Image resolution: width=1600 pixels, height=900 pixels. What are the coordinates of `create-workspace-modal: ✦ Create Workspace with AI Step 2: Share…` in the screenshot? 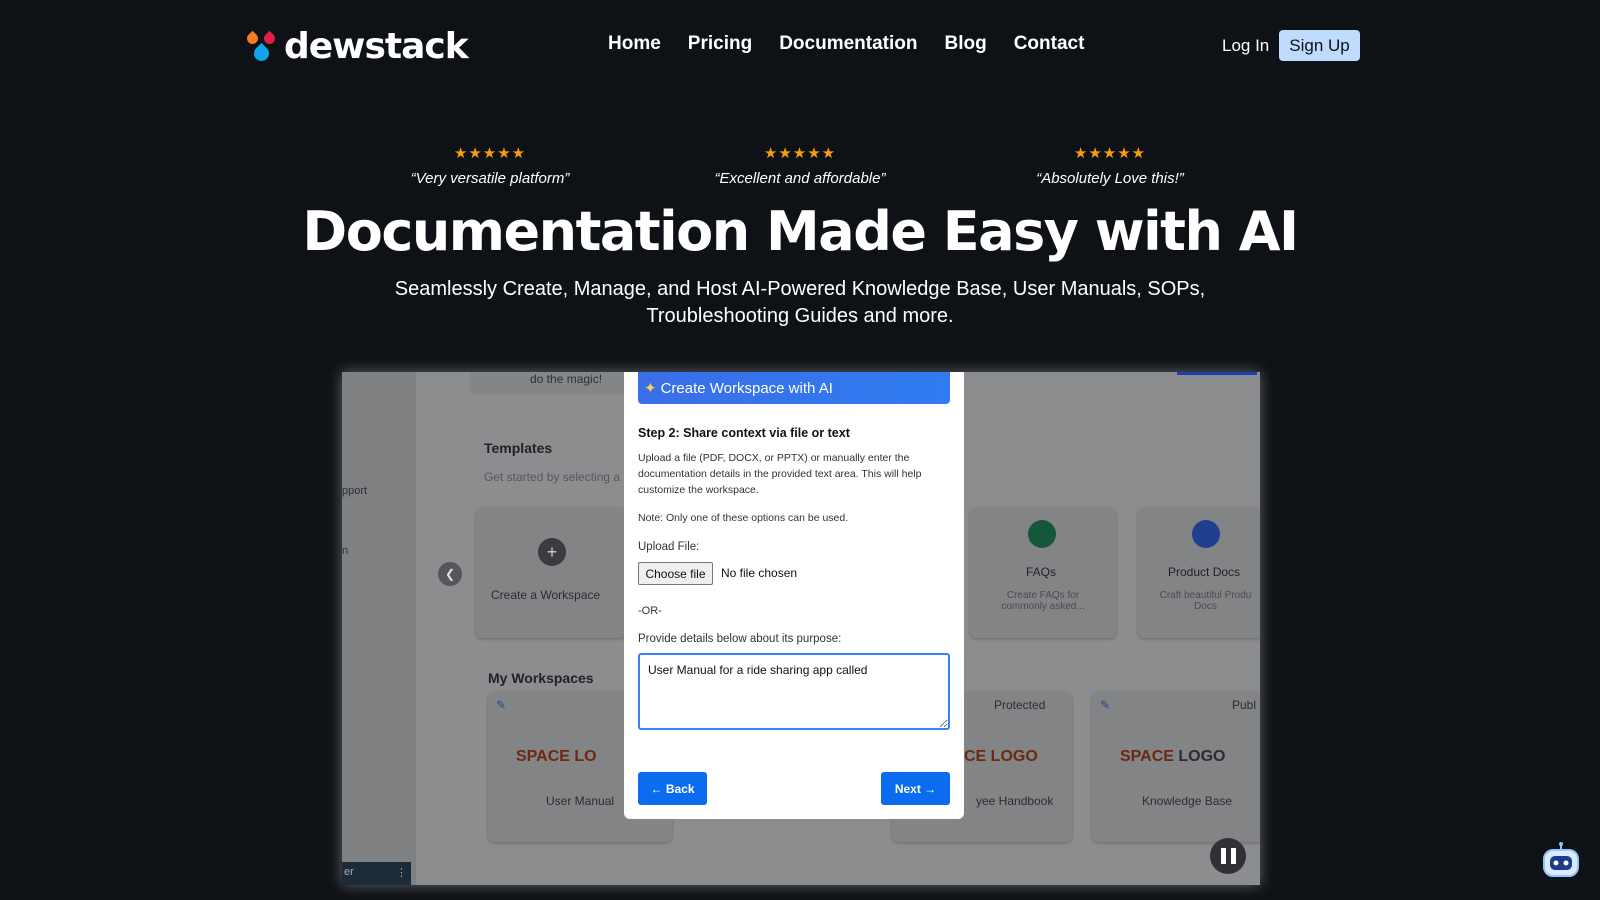 It's located at (794, 595).